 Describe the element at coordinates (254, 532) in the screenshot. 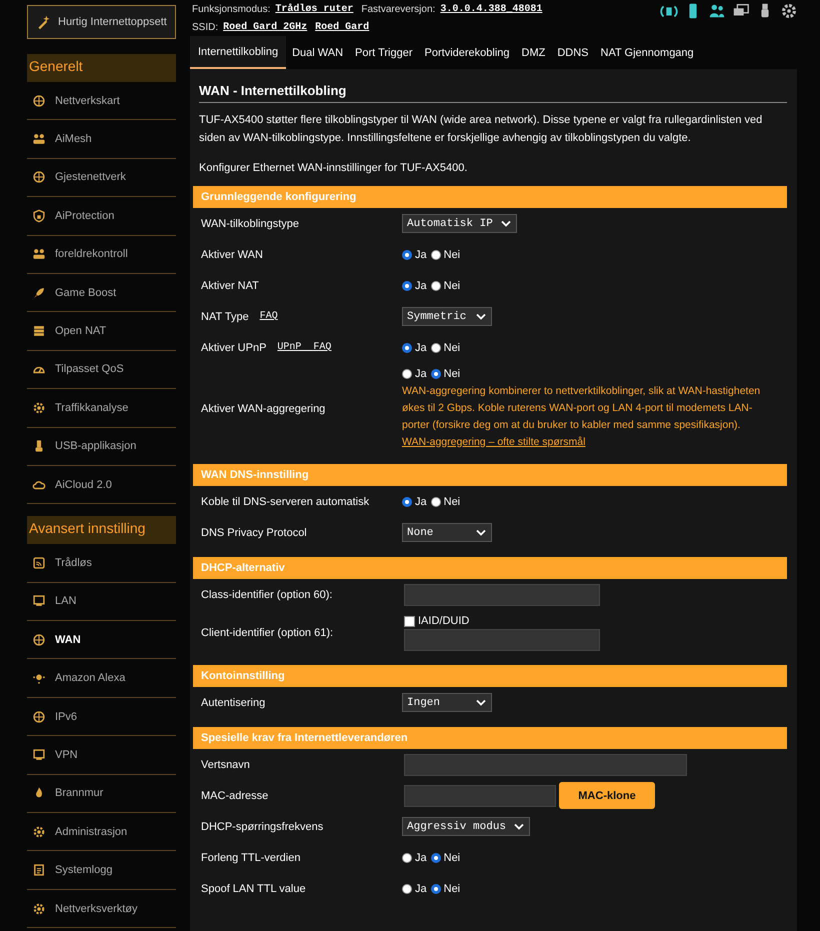

I see `field-label: DNS Privacy Protocol` at that location.